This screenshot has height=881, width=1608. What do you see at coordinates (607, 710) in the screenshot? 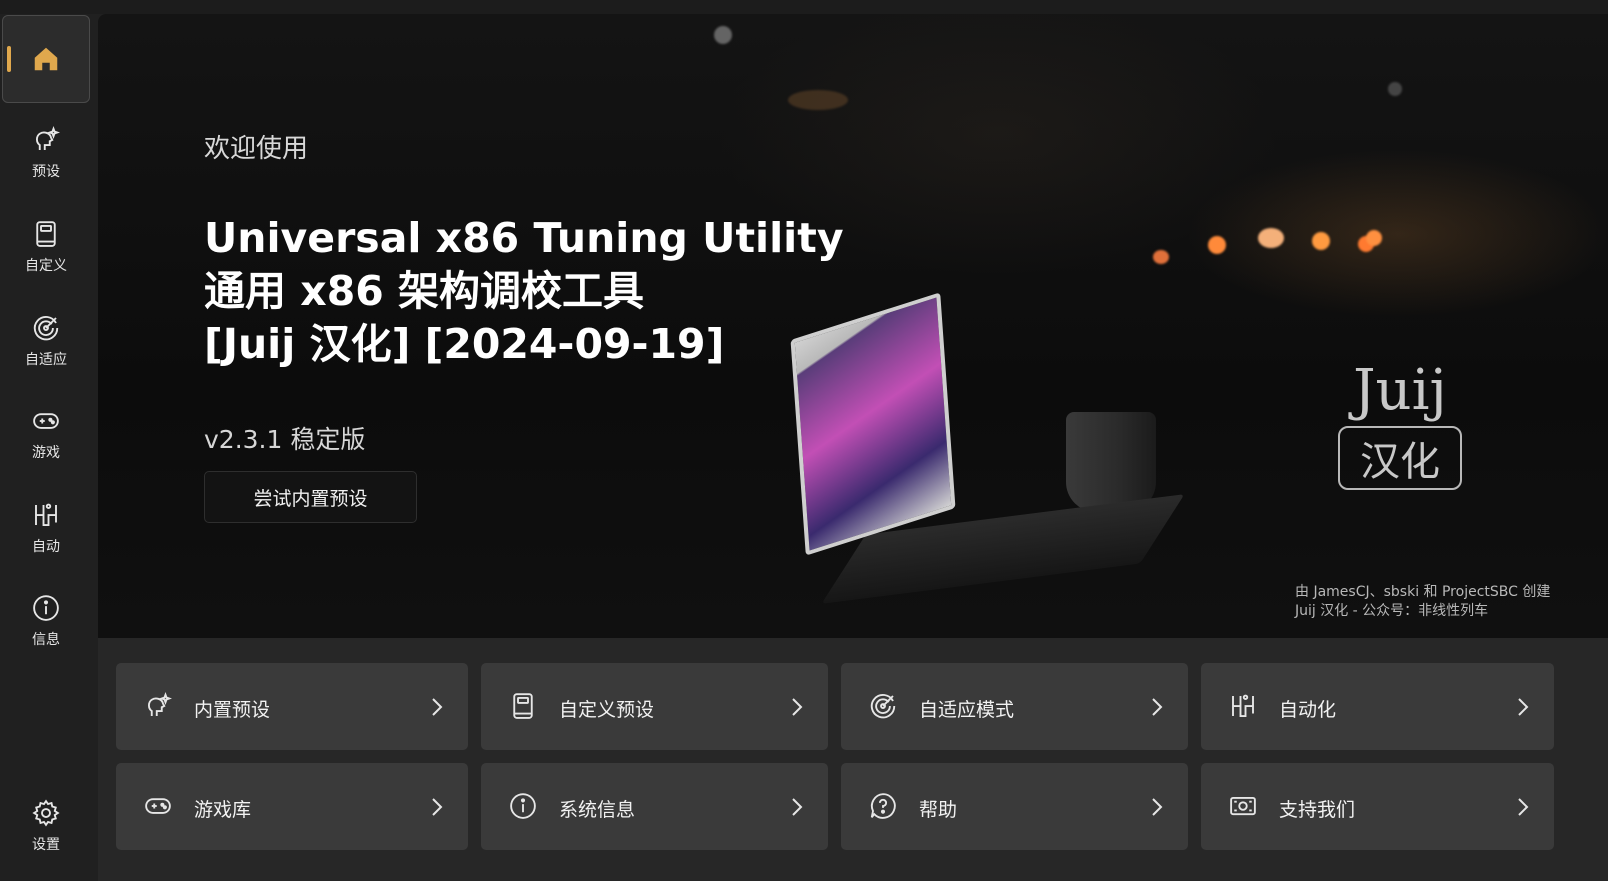
I see `tile-label: 自定义预设` at bounding box center [607, 710].